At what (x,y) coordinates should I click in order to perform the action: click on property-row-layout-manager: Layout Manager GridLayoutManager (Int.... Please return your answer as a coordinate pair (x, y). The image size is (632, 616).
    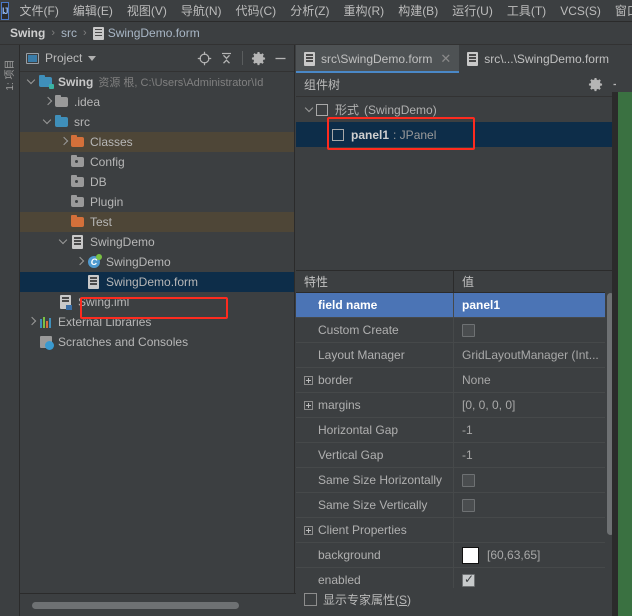
    Looking at the image, I should click on (456, 355).